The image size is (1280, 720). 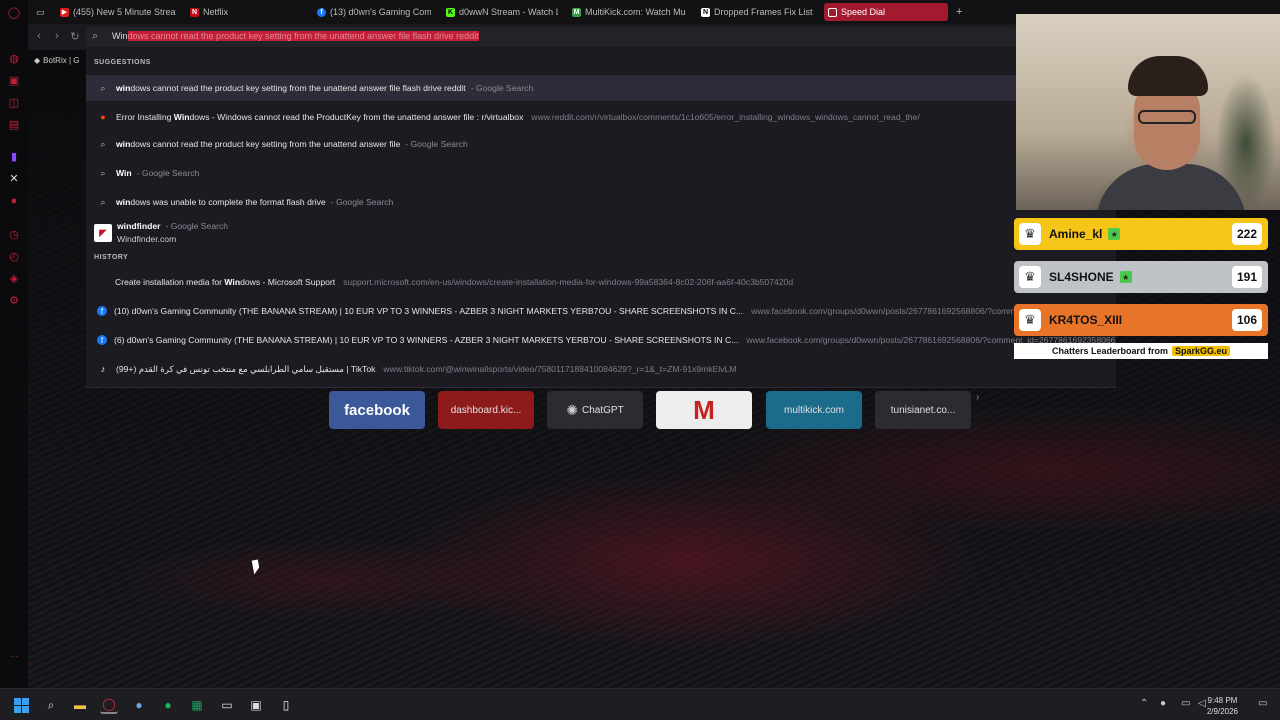 What do you see at coordinates (103, 117) in the screenshot?
I see `reddit-icon: ●` at bounding box center [103, 117].